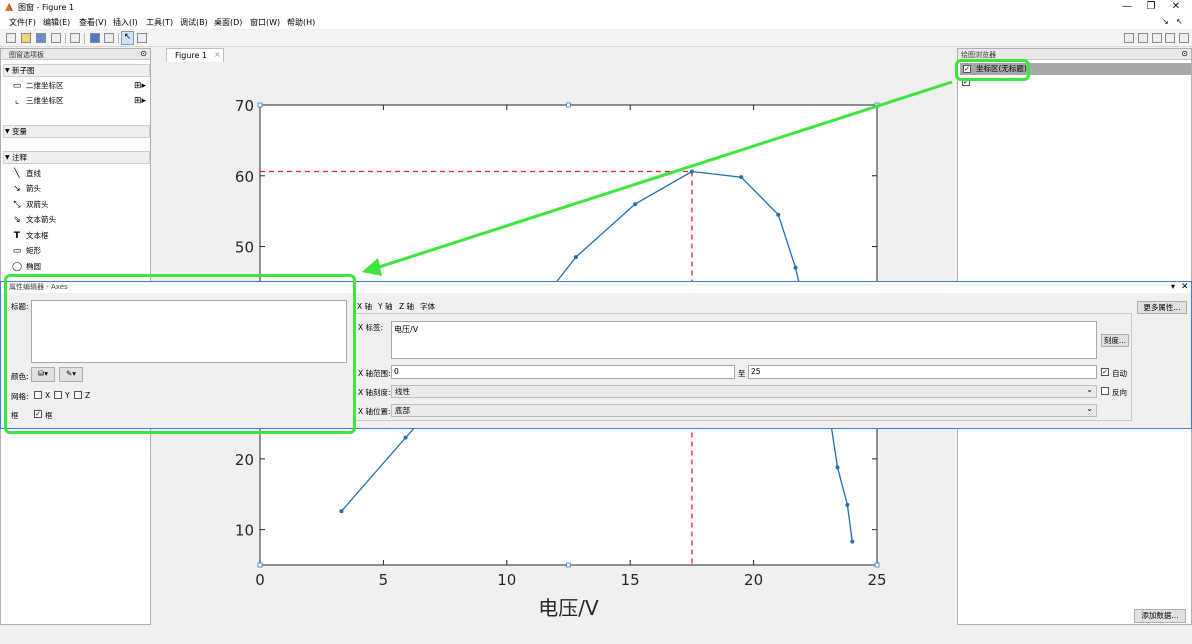 Image resolution: width=1192 pixels, height=644 pixels. I want to click on y-tick-label: 70, so click(244, 106).